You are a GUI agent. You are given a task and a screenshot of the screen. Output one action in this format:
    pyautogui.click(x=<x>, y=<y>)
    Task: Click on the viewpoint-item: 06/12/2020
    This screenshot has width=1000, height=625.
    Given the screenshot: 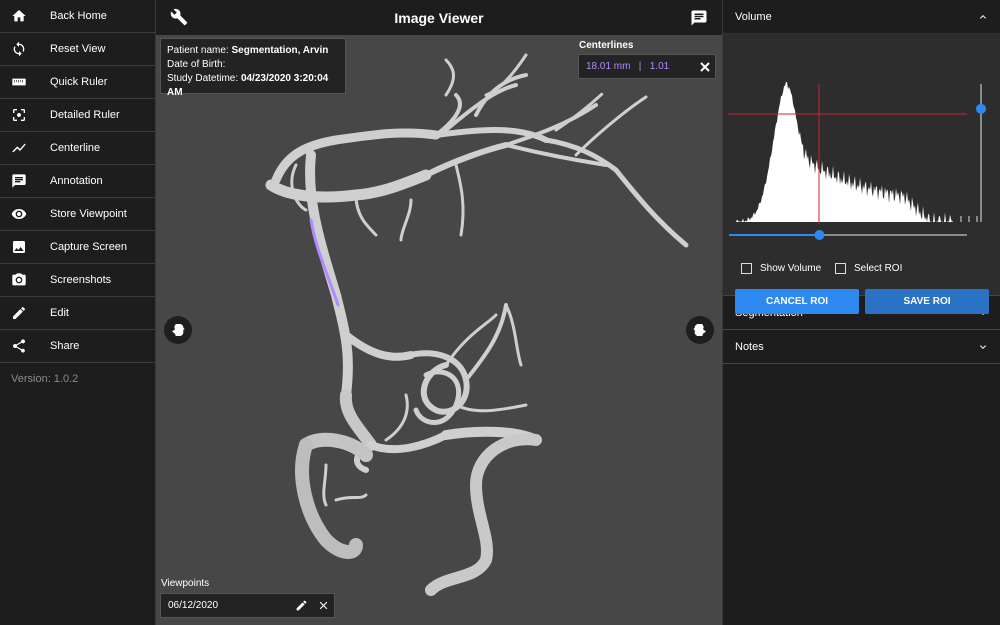 What is the action you would take?
    pyautogui.click(x=247, y=605)
    